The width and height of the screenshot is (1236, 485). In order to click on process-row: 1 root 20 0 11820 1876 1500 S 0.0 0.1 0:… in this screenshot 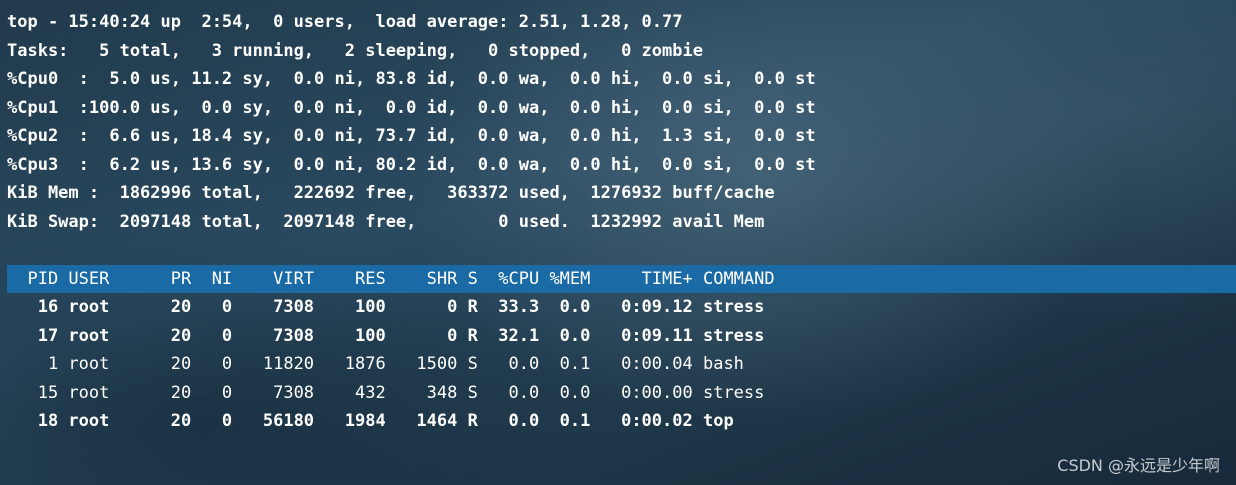, I will do `click(375, 364)`.